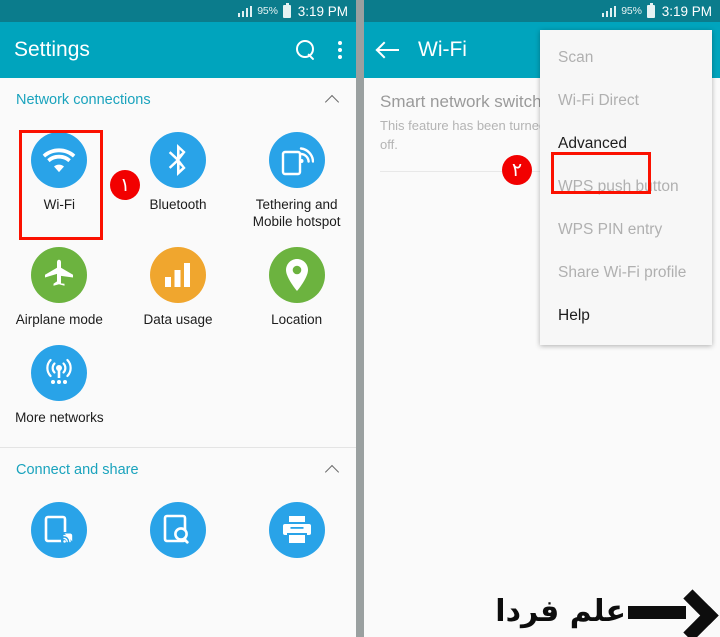 This screenshot has width=720, height=637. I want to click on step-badge-1: ١, so click(125, 185).